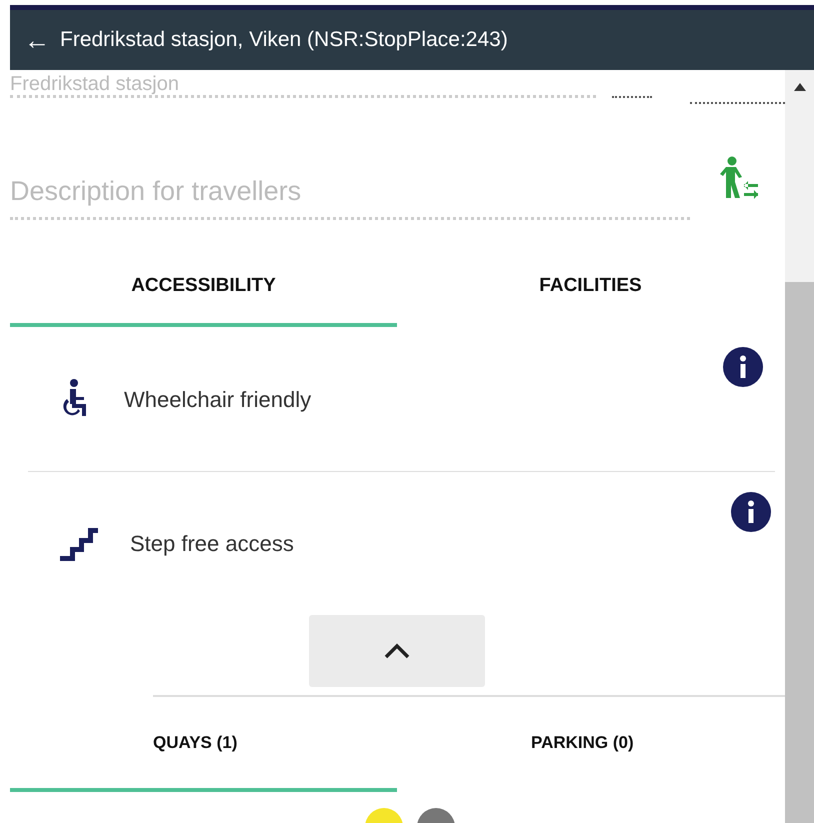 This screenshot has height=823, width=814. What do you see at coordinates (203, 744) in the screenshot?
I see `tab: QUAYS (1)` at bounding box center [203, 744].